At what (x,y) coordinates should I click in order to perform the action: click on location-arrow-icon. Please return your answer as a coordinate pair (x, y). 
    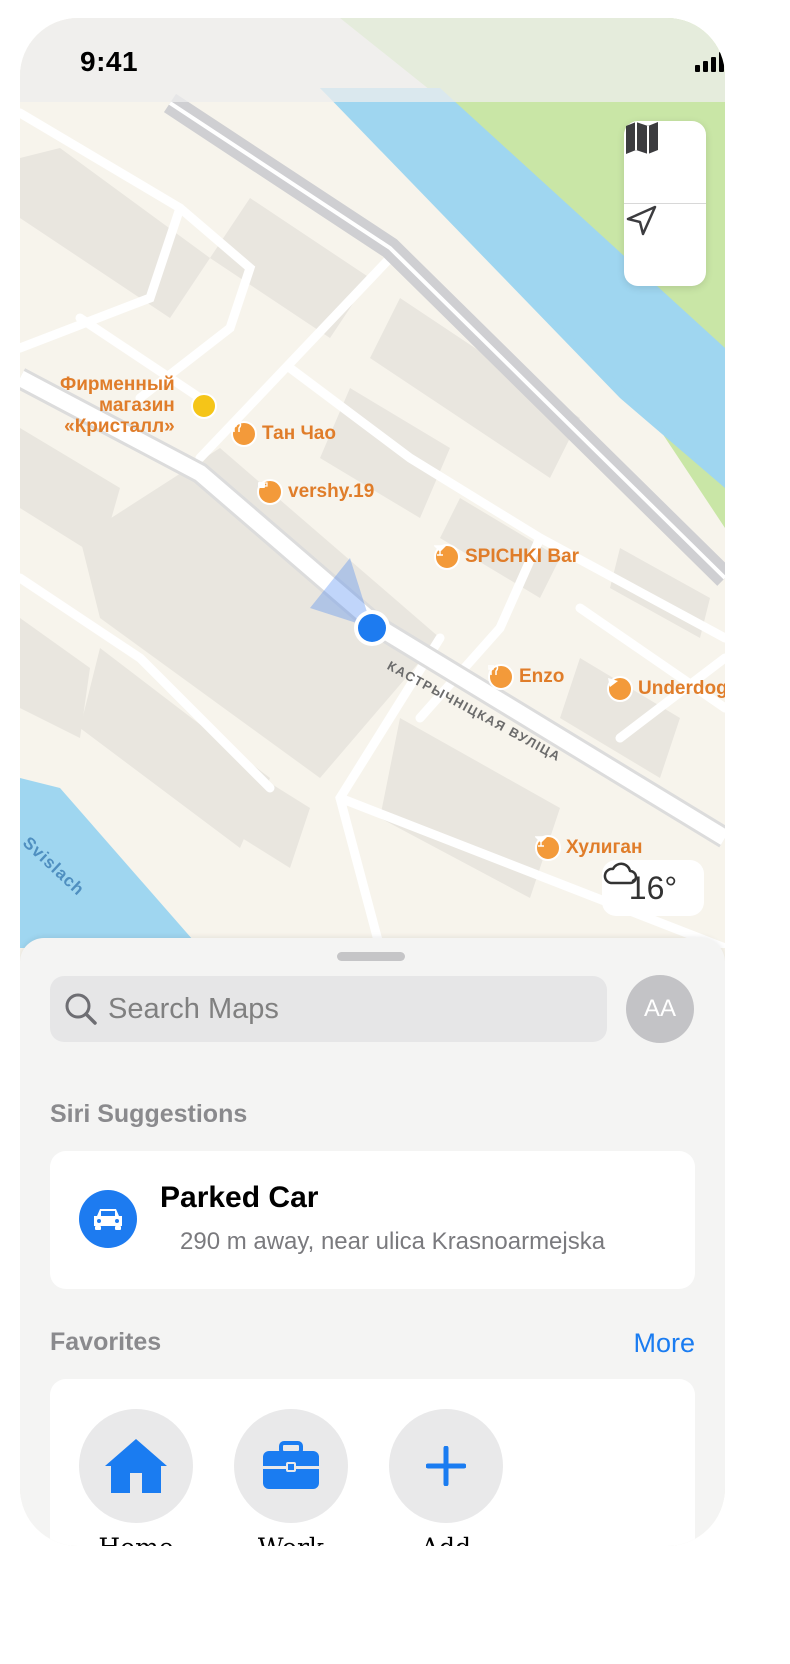
    Looking at the image, I should click on (641, 220).